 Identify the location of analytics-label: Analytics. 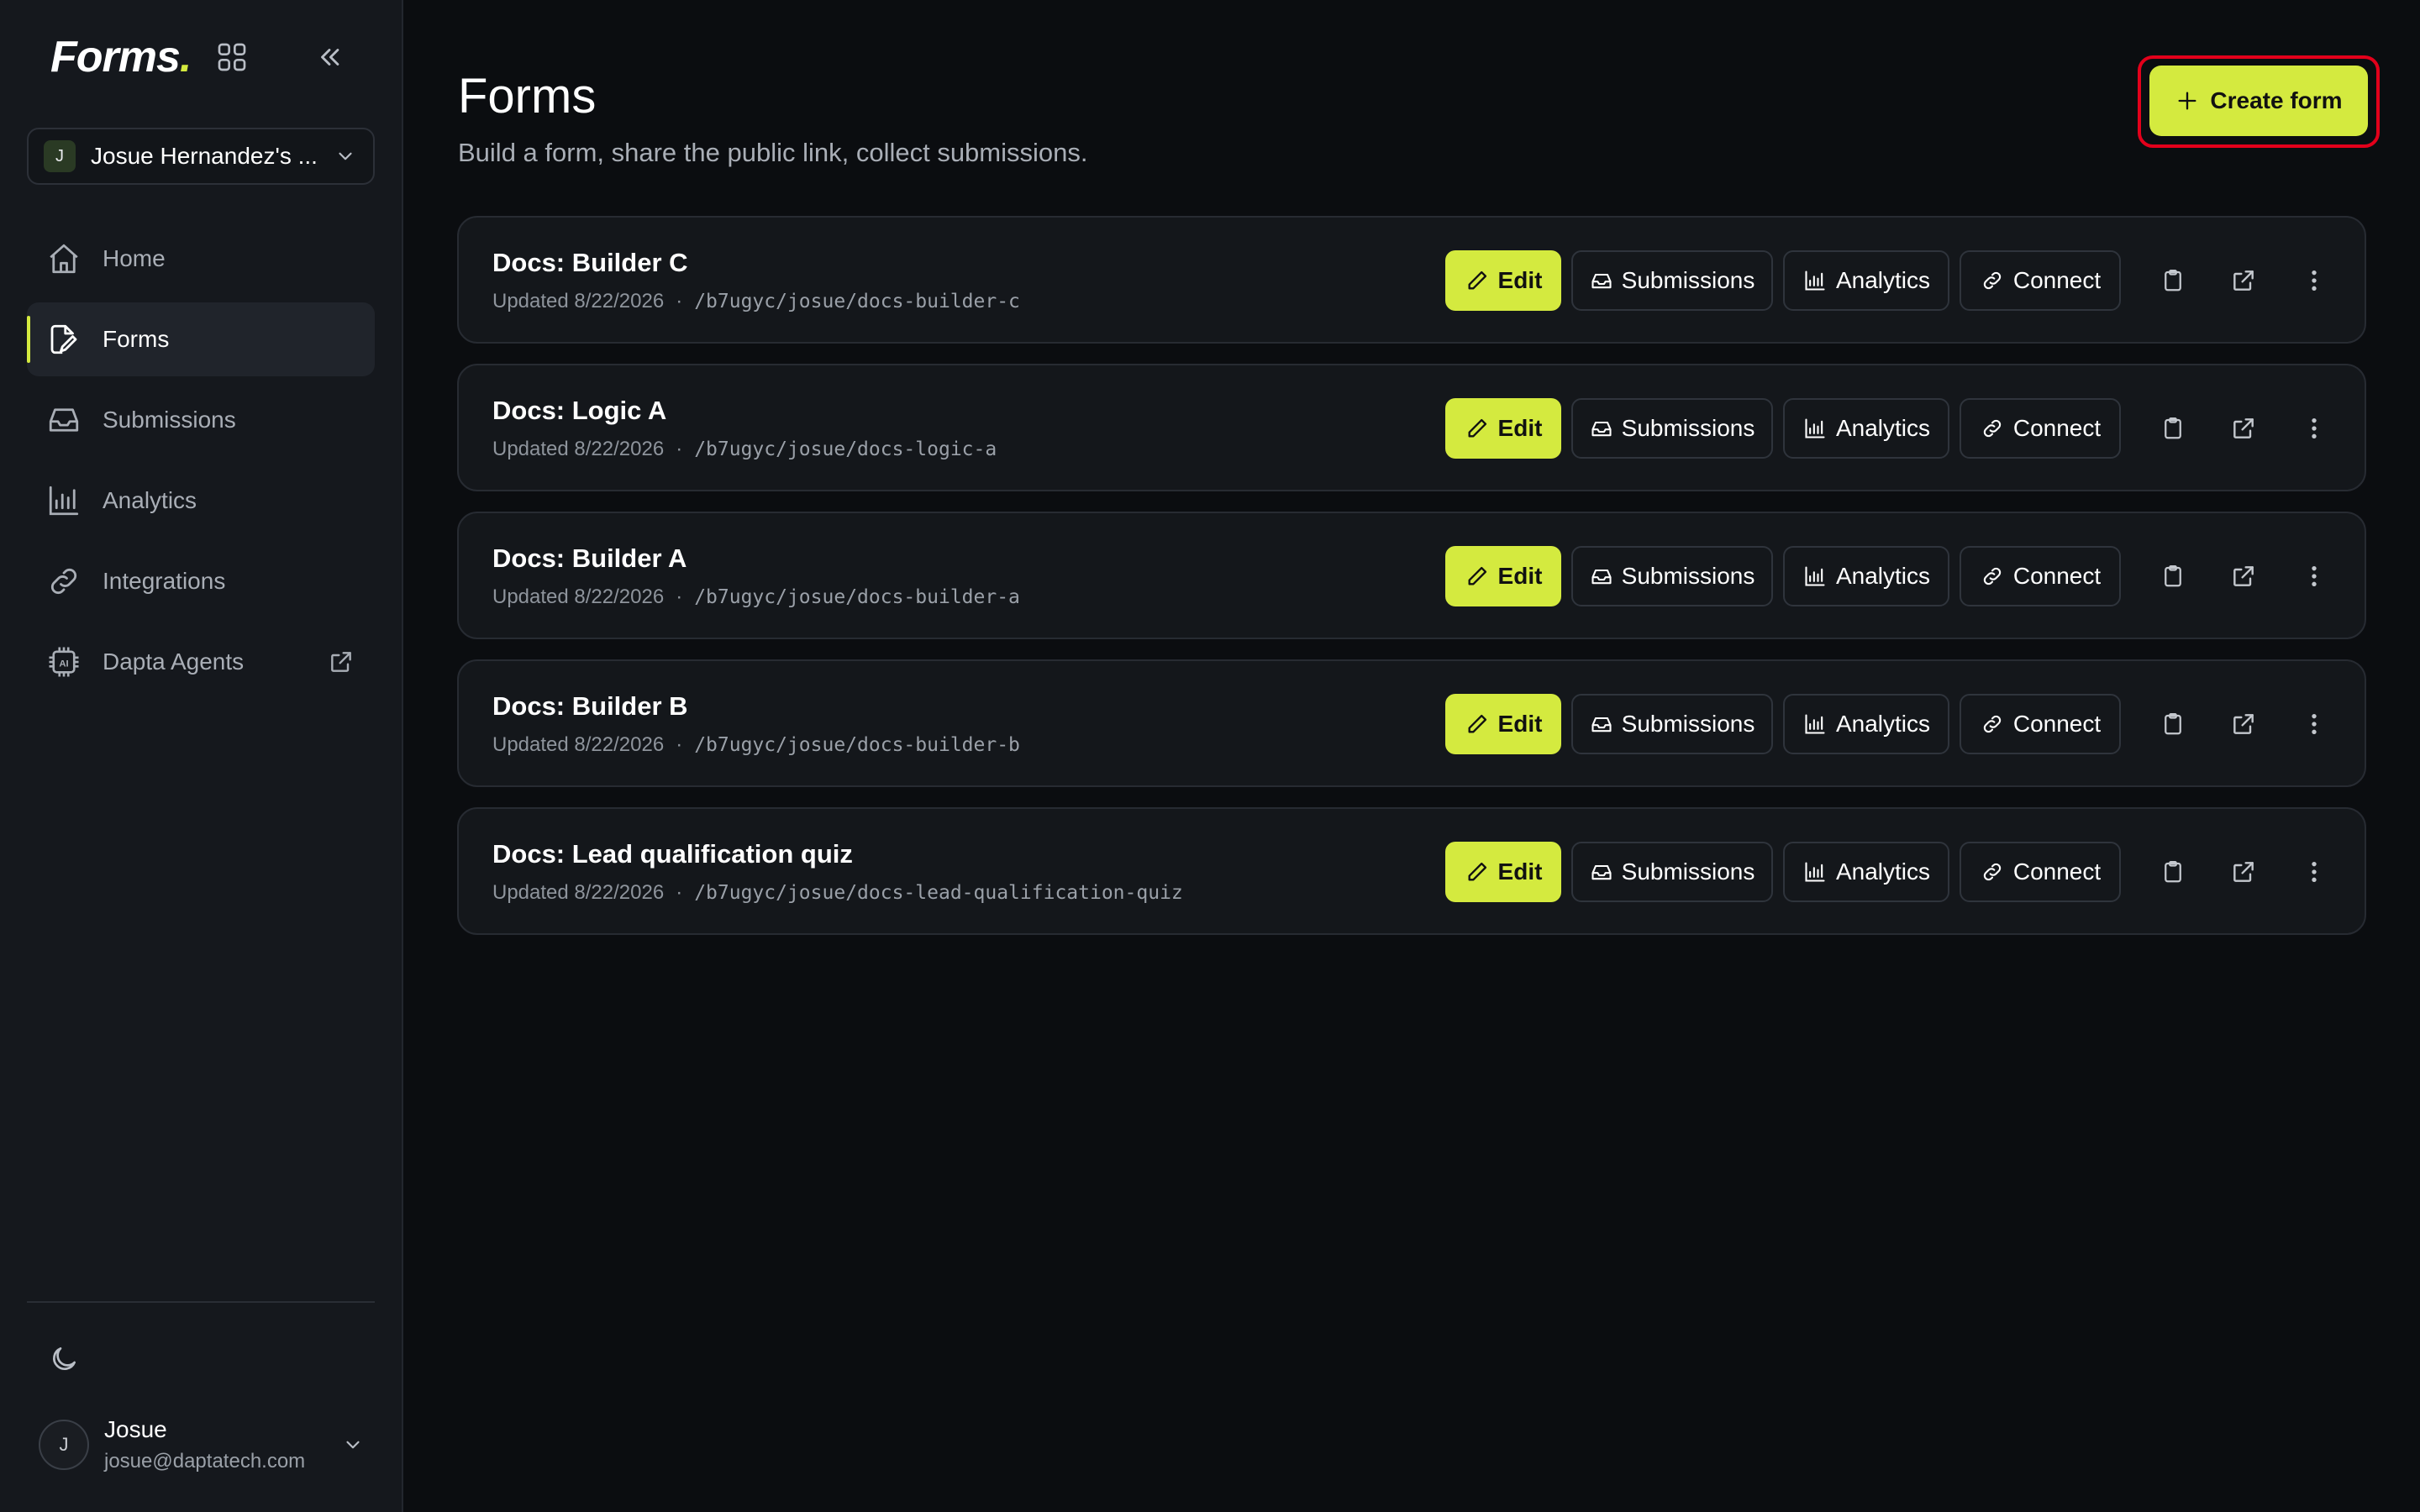
(1883, 280).